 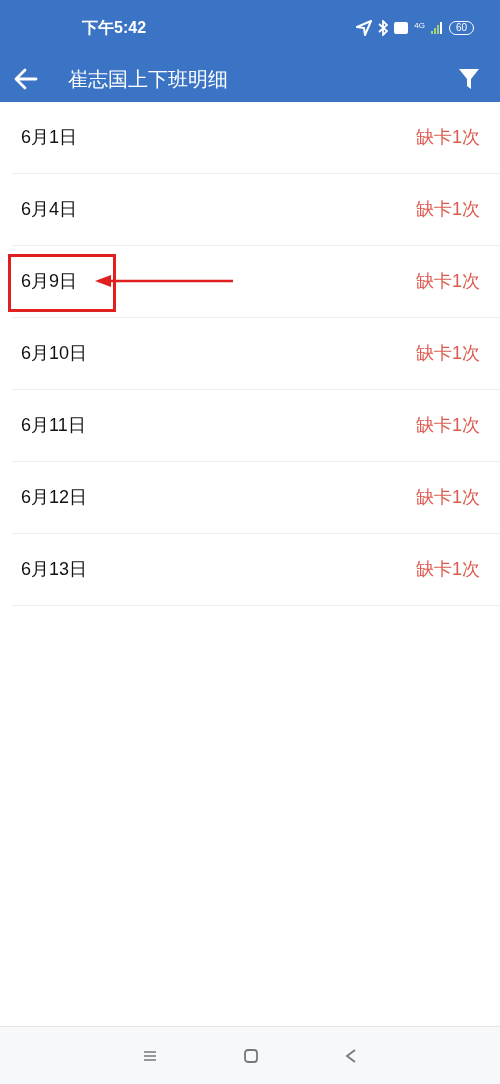 I want to click on record-row: 6月11日 缺卡1次, so click(x=256, y=426).